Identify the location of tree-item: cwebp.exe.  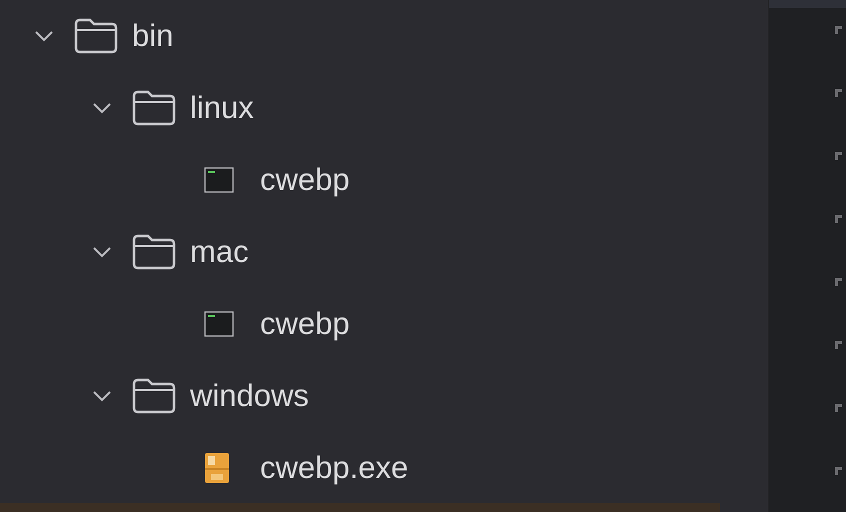
(384, 468).